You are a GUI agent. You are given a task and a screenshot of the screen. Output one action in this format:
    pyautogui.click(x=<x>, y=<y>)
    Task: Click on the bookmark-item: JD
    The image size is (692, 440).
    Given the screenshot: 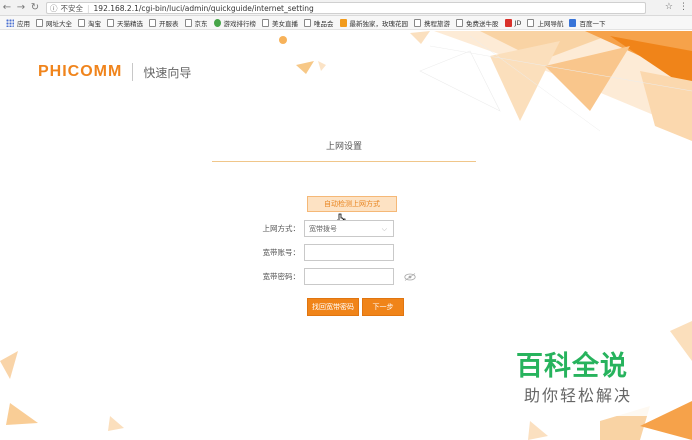 What is the action you would take?
    pyautogui.click(x=512, y=22)
    